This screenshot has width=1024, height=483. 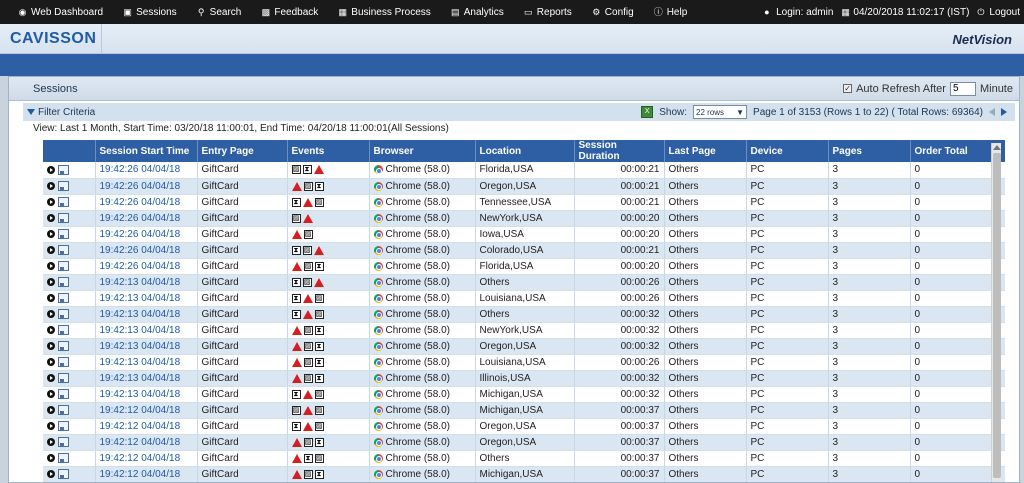 What do you see at coordinates (69, 151) in the screenshot?
I see `column-header` at bounding box center [69, 151].